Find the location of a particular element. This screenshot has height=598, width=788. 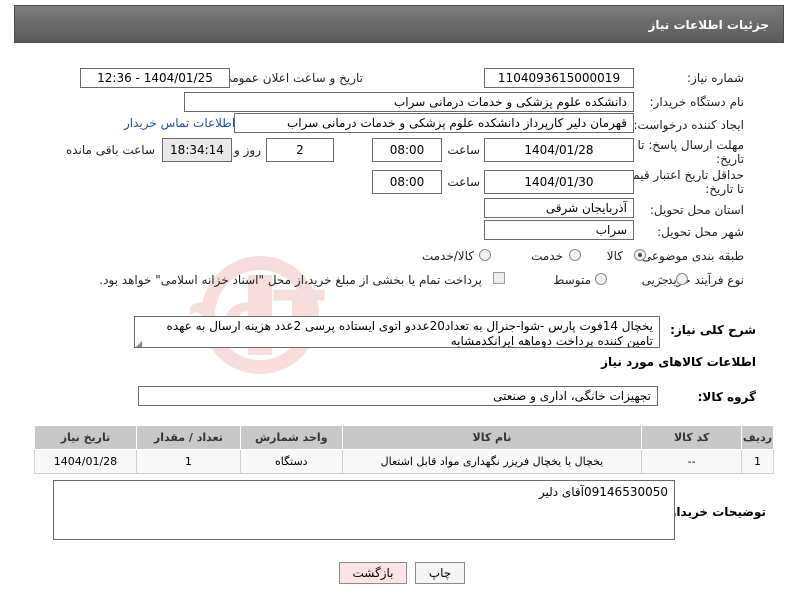

reply-time-field: 08:00 is located at coordinates (407, 150).